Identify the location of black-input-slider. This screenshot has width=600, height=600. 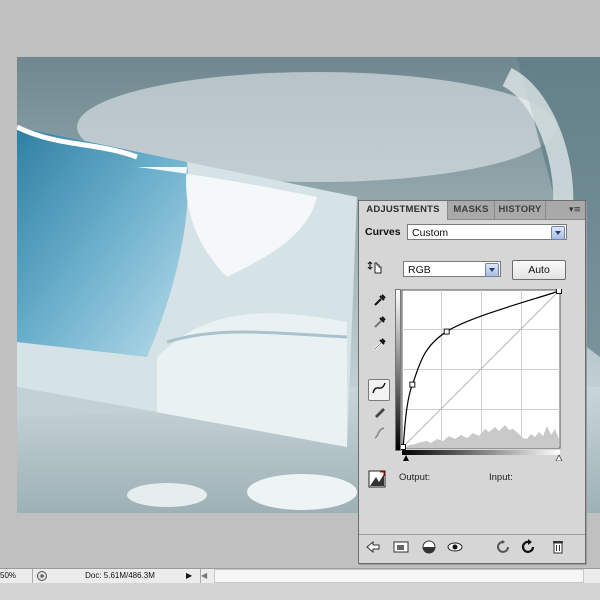
(406, 458).